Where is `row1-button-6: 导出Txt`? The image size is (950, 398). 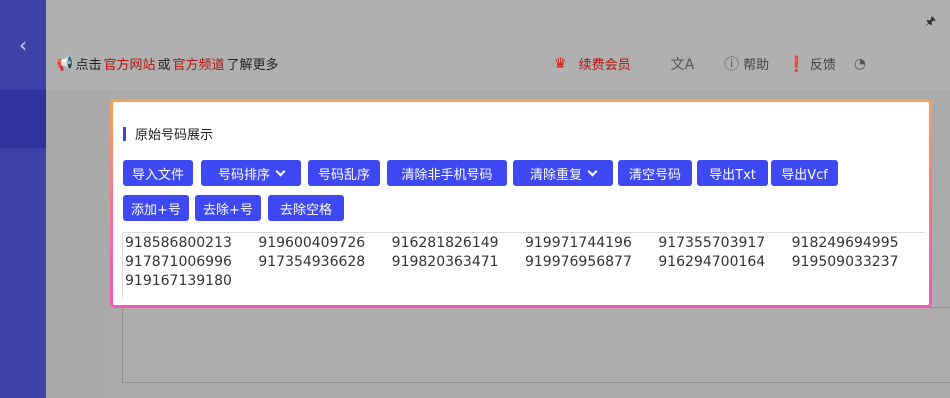
row1-button-6: 导出Txt is located at coordinates (732, 173).